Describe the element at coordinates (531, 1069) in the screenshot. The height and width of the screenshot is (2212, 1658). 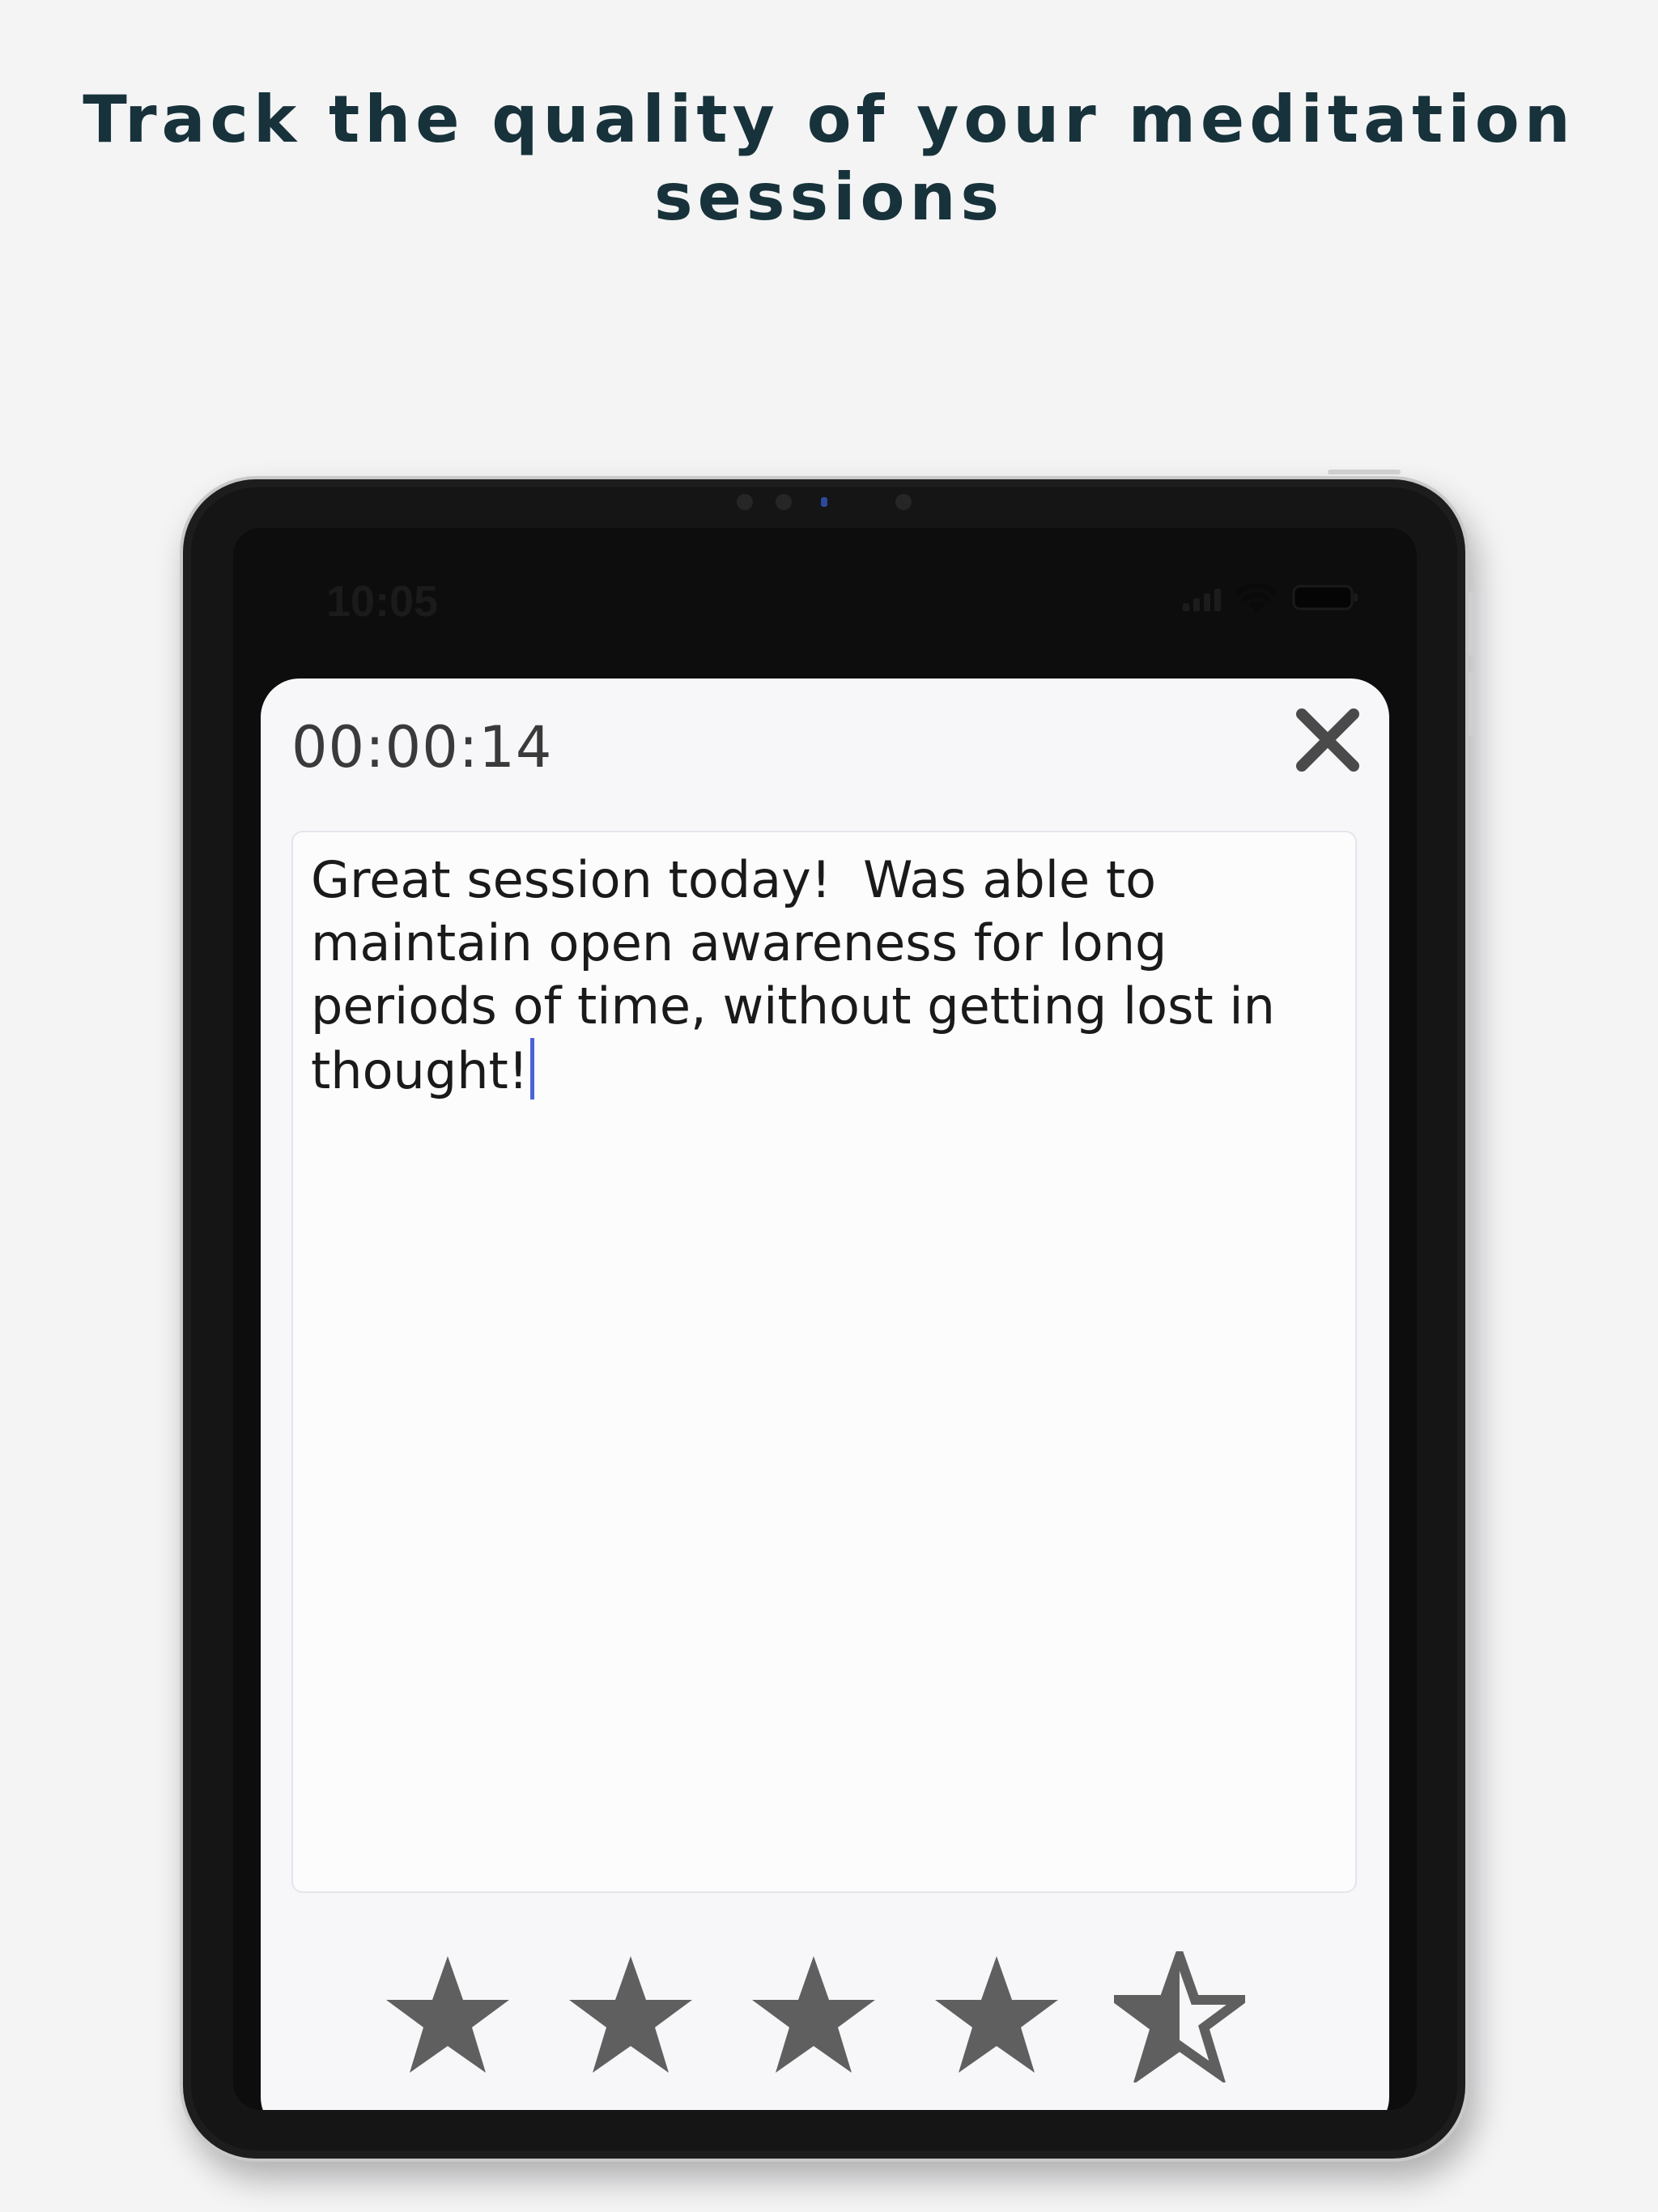
I see `text-caret` at that location.